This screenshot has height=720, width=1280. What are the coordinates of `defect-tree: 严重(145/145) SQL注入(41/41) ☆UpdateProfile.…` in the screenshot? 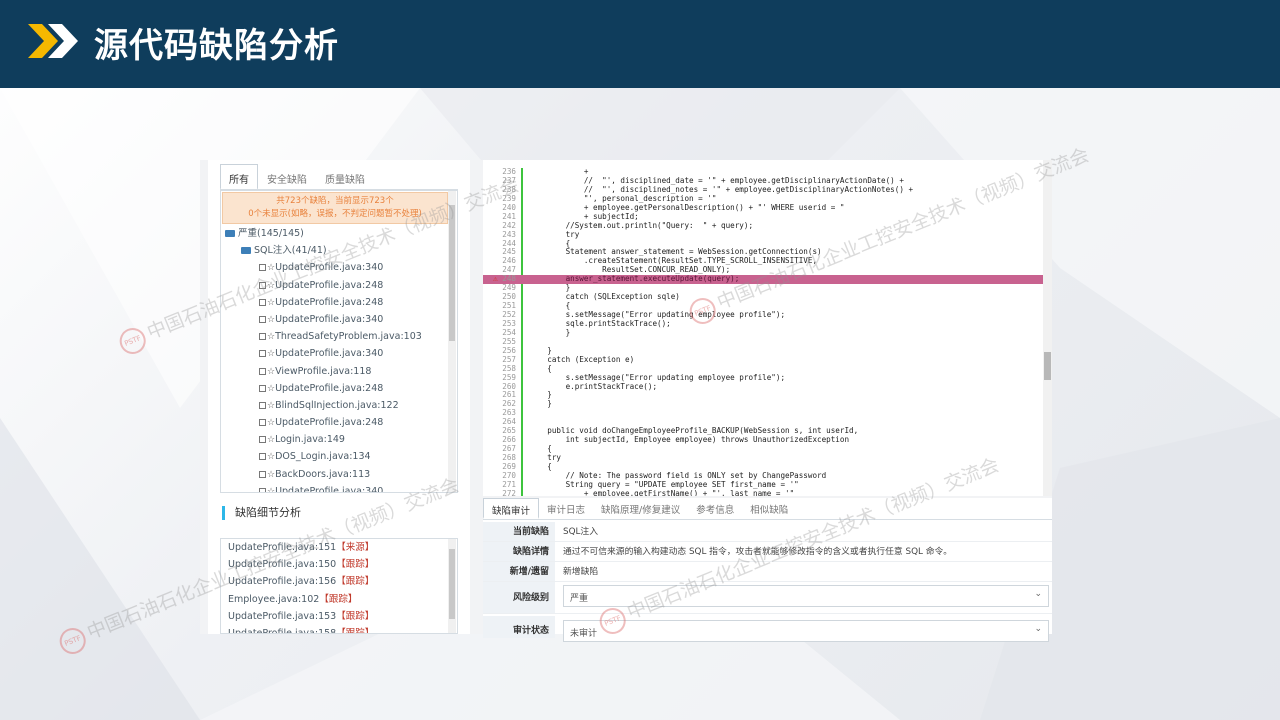 It's located at (339, 359).